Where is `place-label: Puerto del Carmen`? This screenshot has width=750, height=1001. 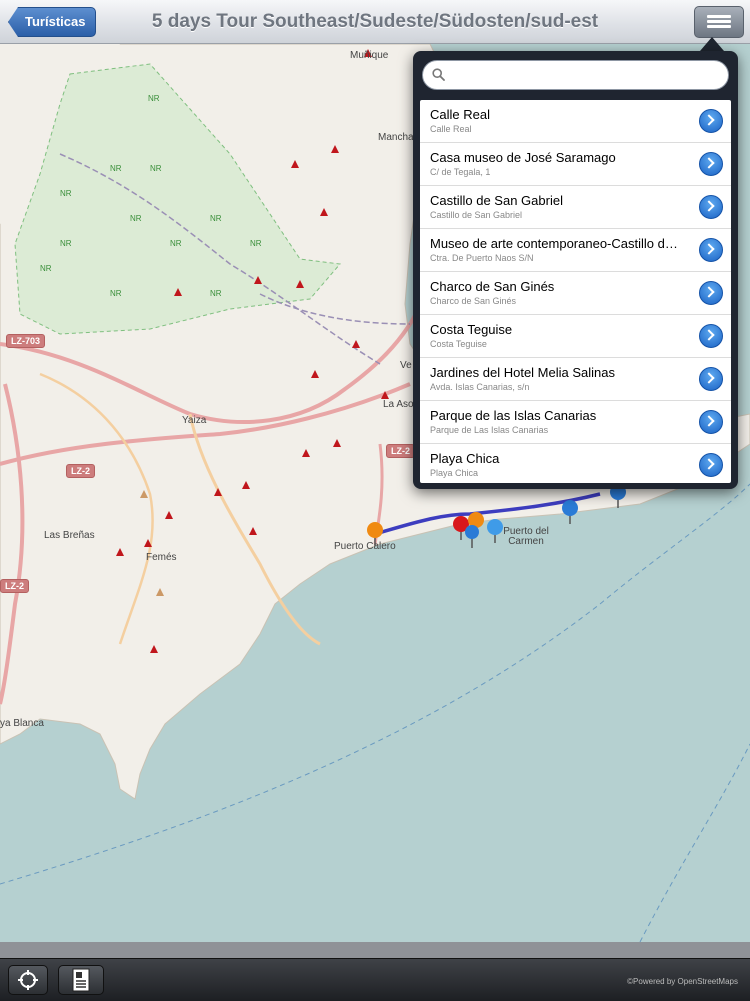
place-label: Puerto del Carmen is located at coordinates (526, 536).